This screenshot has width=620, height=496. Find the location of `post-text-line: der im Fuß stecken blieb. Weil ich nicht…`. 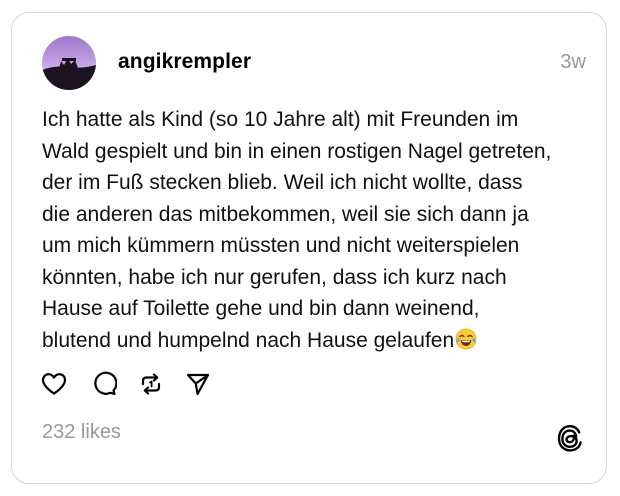

post-text-line: der im Fuß stecken blieb. Weil ich nicht… is located at coordinates (282, 182).